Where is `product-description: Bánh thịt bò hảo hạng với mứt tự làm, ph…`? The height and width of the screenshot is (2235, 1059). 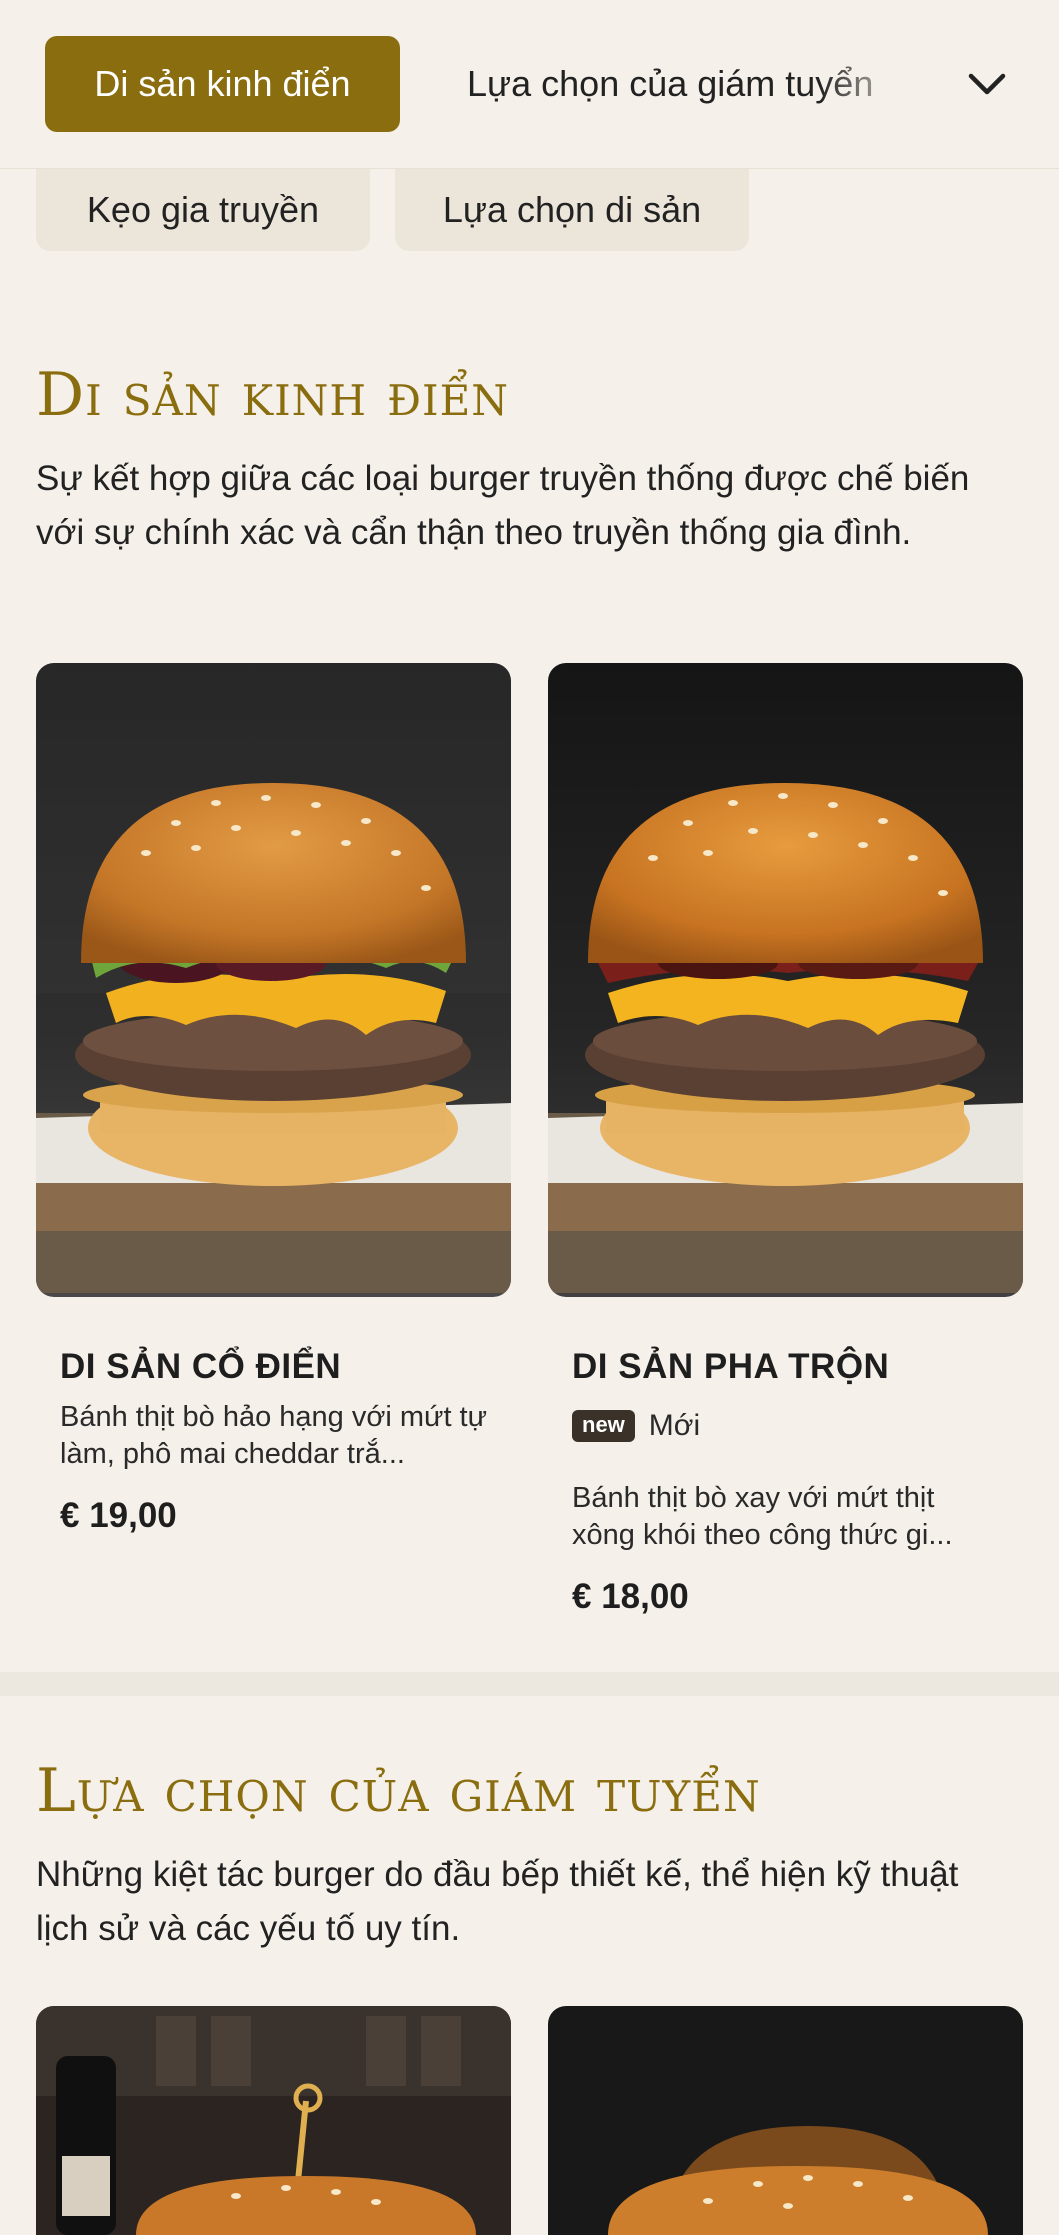 product-description: Bánh thịt bò hảo hạng với mứt tự làm, ph… is located at coordinates (274, 1435).